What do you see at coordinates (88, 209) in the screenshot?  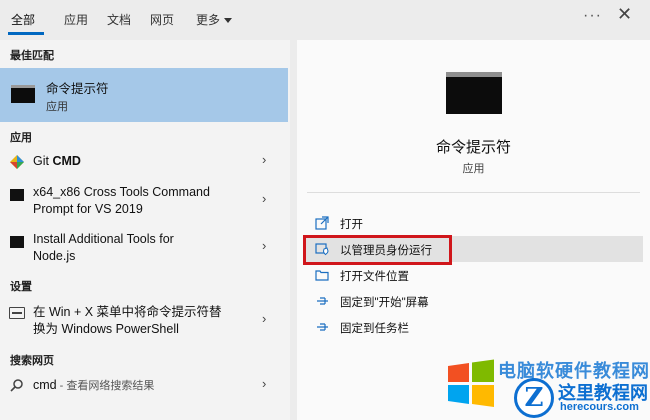 I see `list-item-label-line2: Prompt for VS 2019` at bounding box center [88, 209].